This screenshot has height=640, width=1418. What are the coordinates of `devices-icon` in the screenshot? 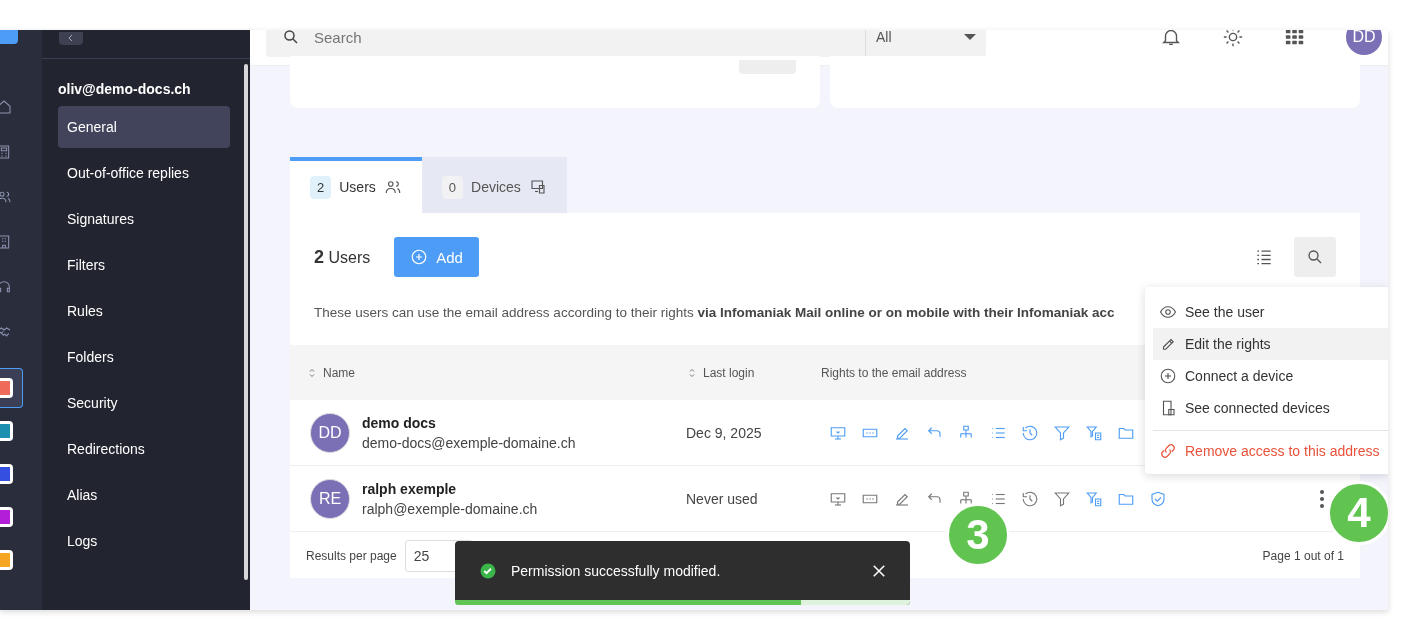 It's located at (537, 187).